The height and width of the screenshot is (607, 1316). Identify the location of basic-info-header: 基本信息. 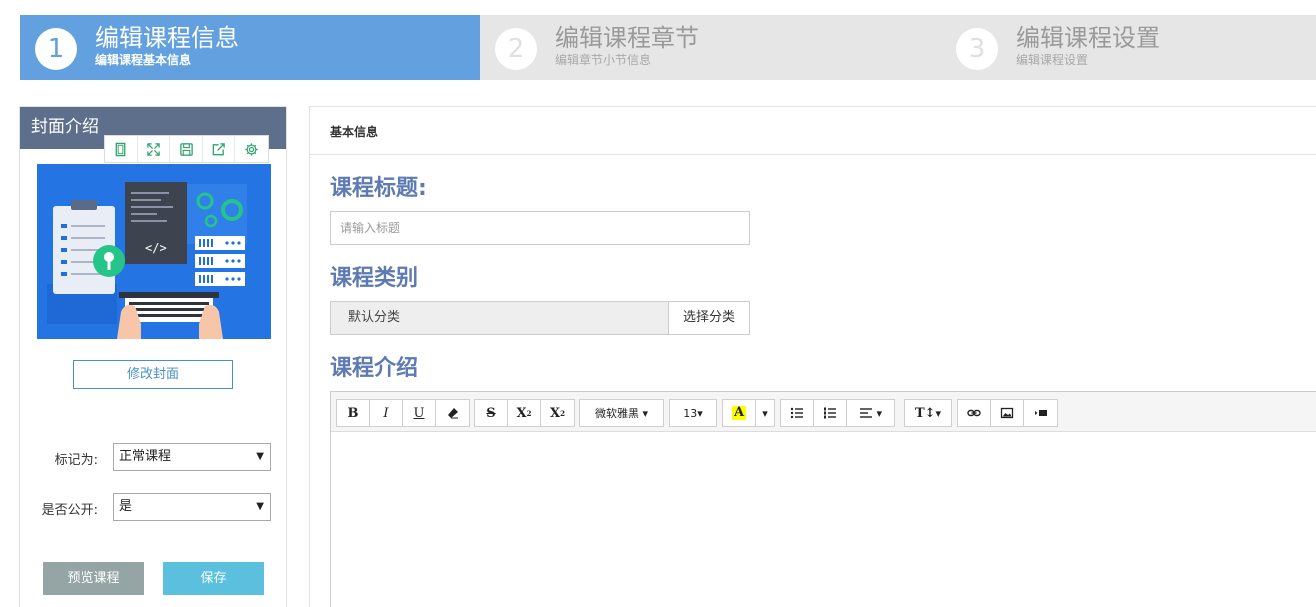
(813, 131).